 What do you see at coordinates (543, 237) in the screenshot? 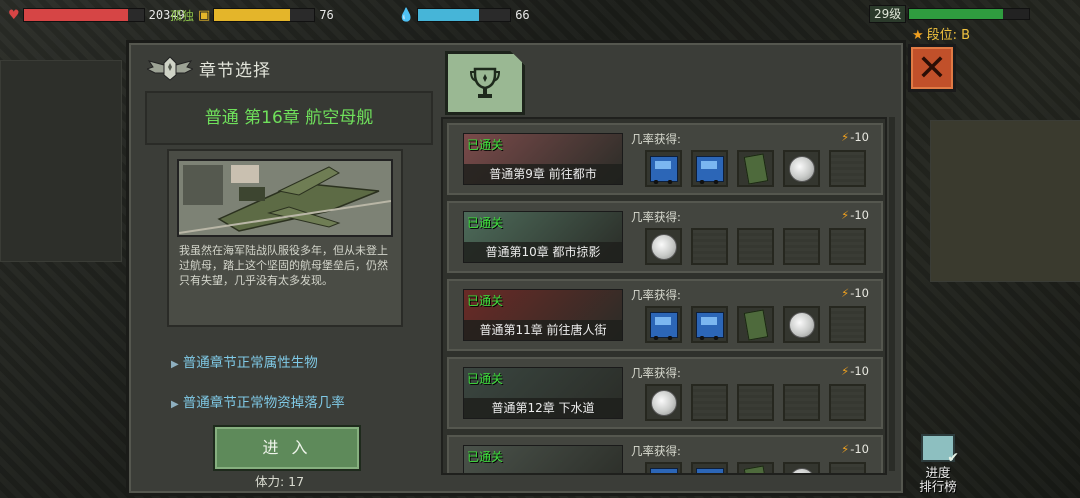
I see `chapter-thumbnail: 已通关 普通第10章 都市掠影` at bounding box center [543, 237].